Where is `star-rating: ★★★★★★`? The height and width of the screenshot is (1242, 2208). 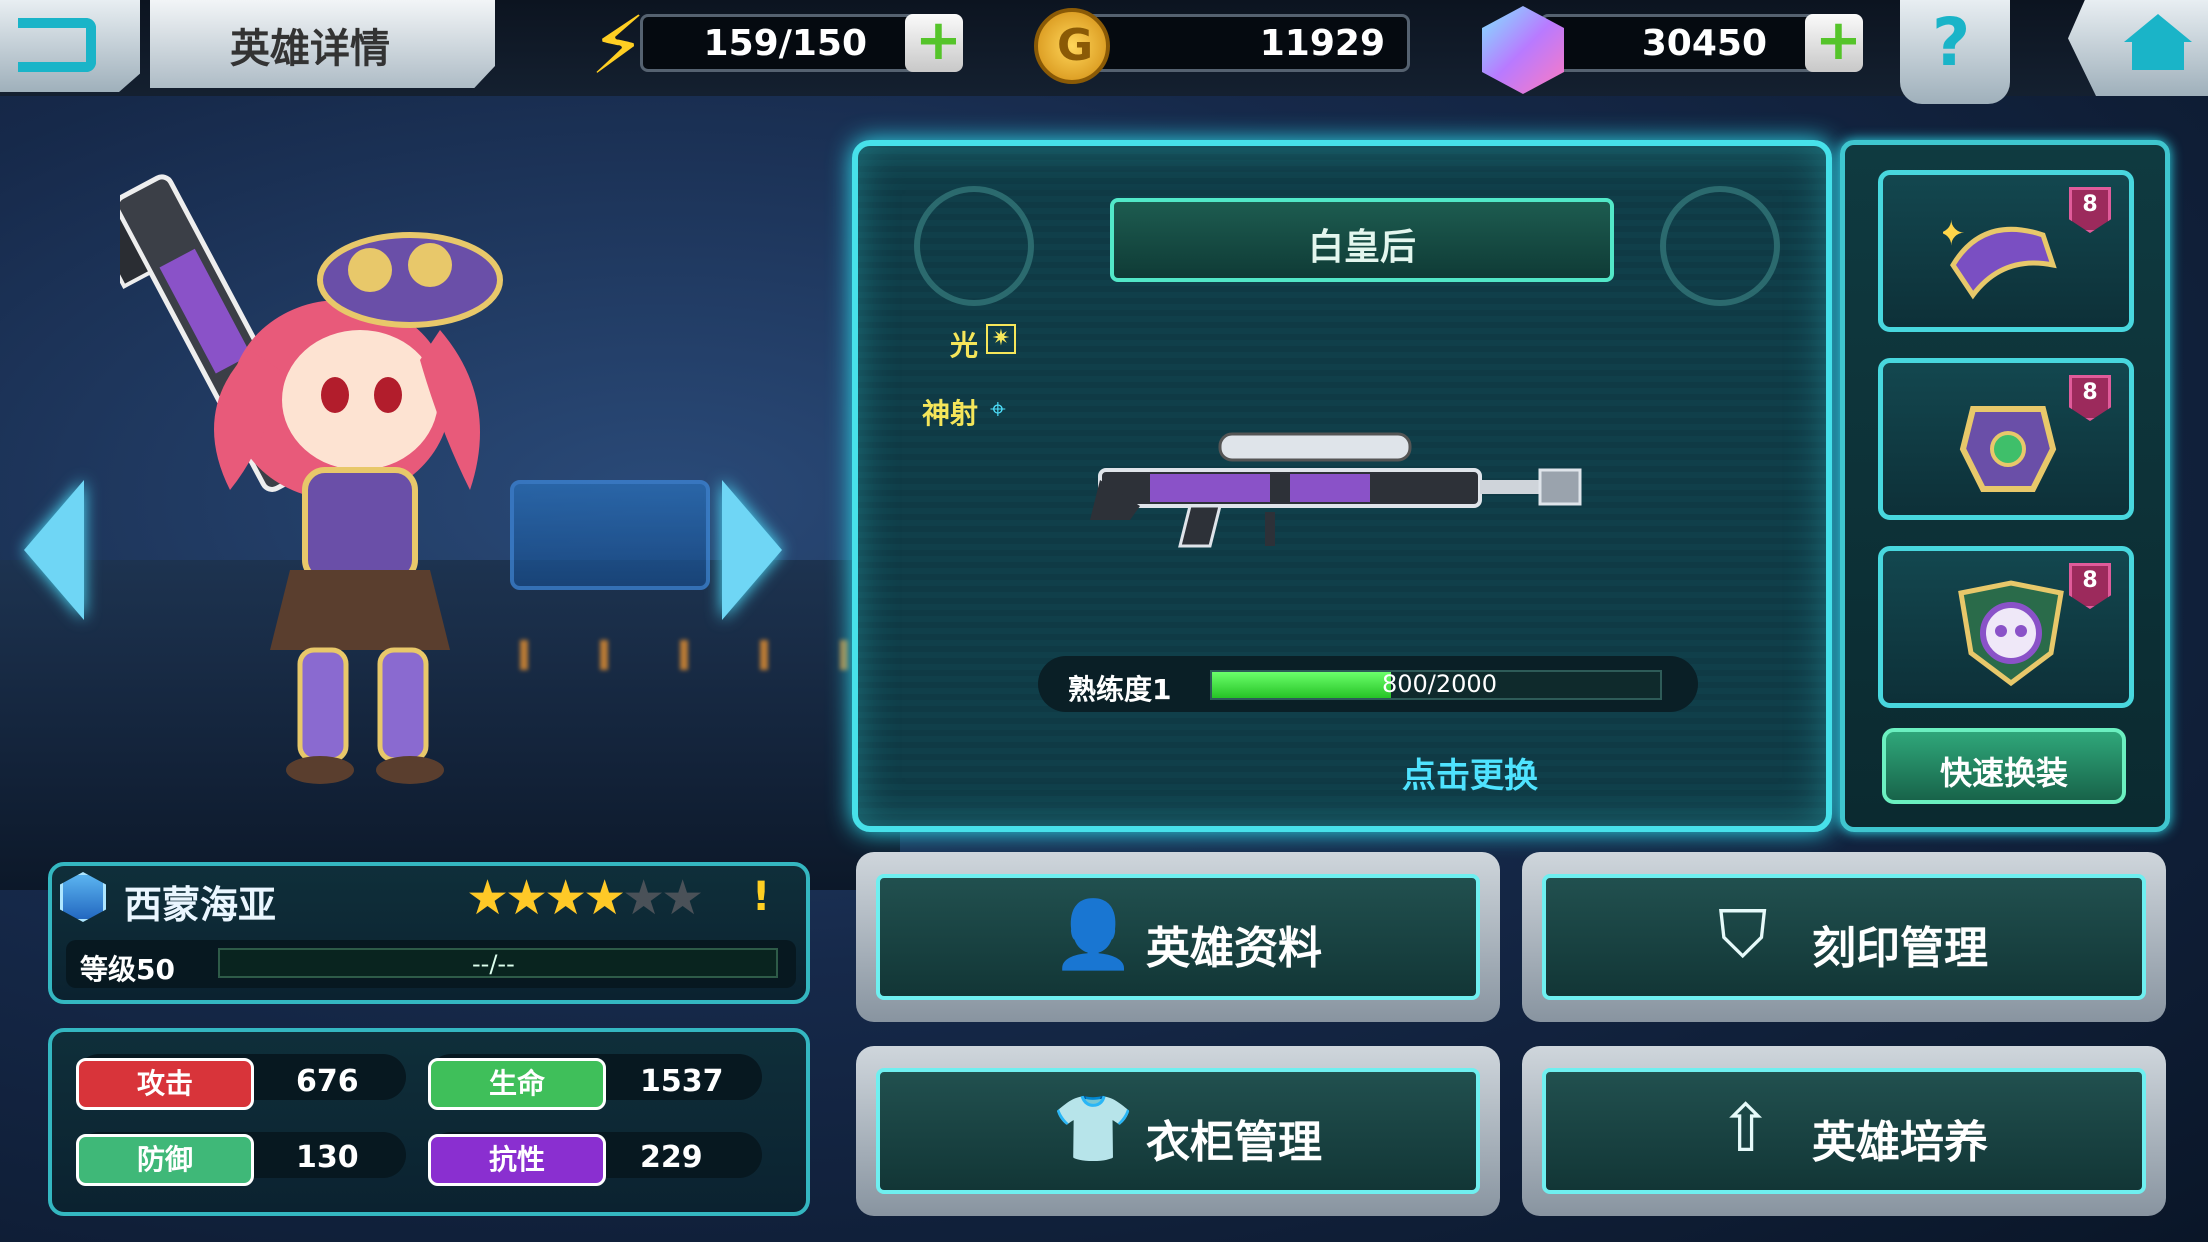
star-rating: ★★★★★★ is located at coordinates (585, 898).